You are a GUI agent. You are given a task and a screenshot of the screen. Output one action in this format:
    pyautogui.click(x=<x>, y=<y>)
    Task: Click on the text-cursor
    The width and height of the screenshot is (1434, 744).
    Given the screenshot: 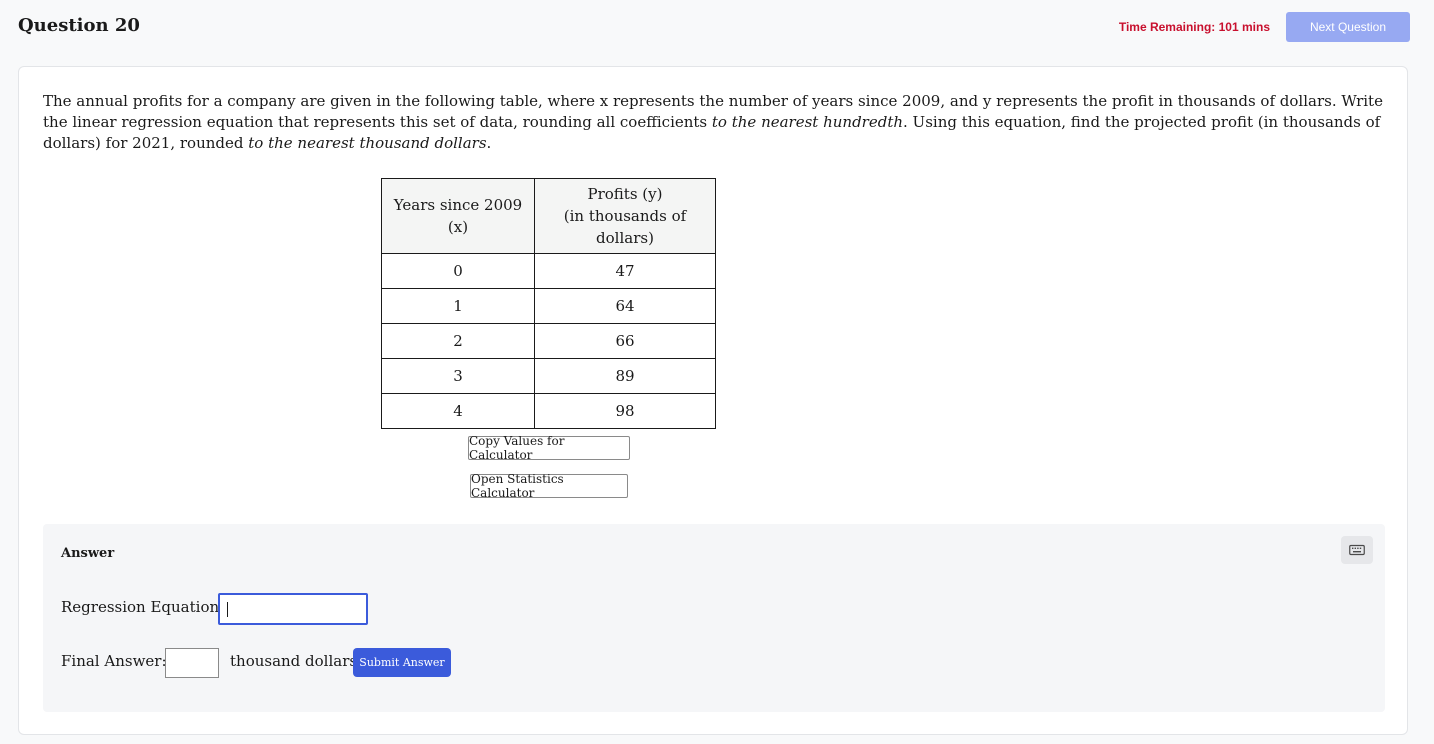 What is the action you would take?
    pyautogui.click(x=227, y=609)
    